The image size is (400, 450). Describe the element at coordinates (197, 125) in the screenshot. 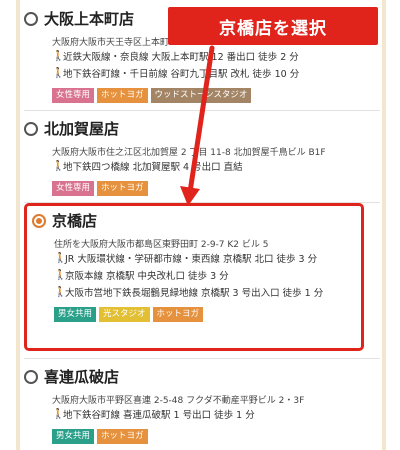

I see `arrow-down-icon` at that location.